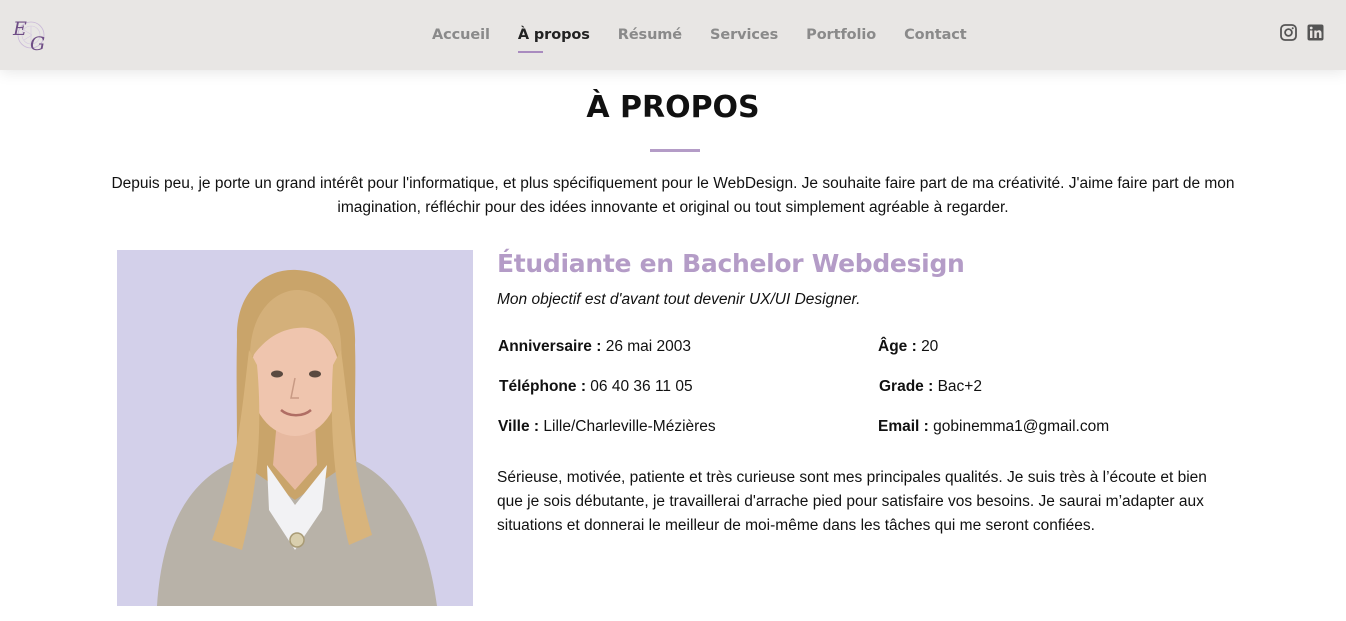 Image resolution: width=1346 pixels, height=621 pixels. I want to click on svg-text: E, so click(19, 29).